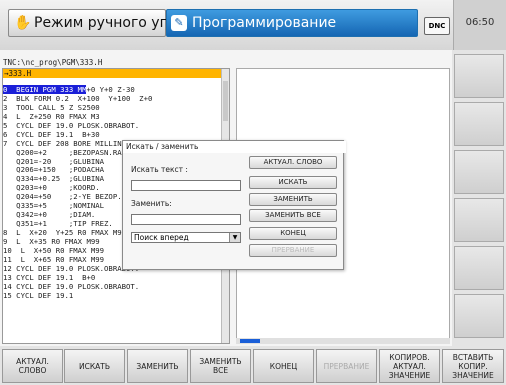 This screenshot has height=385, width=506. Describe the element at coordinates (283, 366) in the screenshot. I see `softkey-5: КОНЕЦ` at that location.